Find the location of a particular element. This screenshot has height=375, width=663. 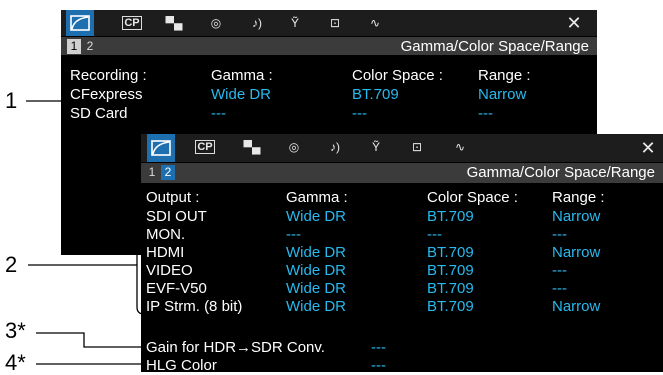

row-label: SDI OUT is located at coordinates (176, 216).